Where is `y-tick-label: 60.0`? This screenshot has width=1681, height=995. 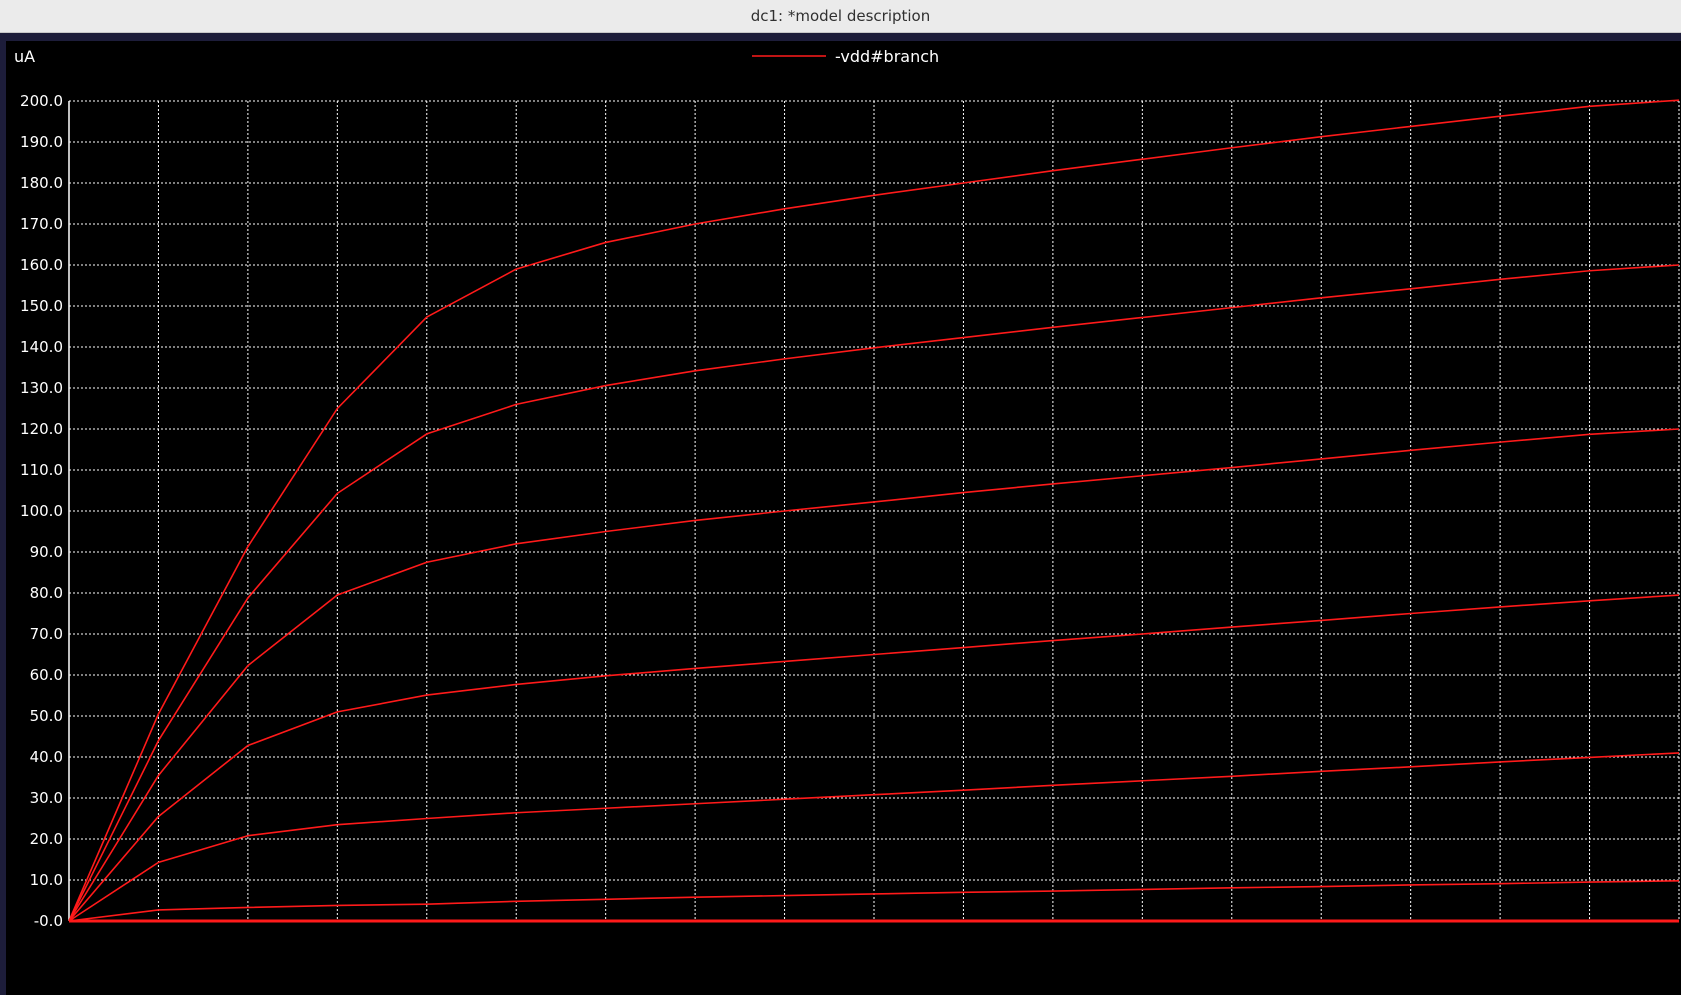 y-tick-label: 60.0 is located at coordinates (46, 675).